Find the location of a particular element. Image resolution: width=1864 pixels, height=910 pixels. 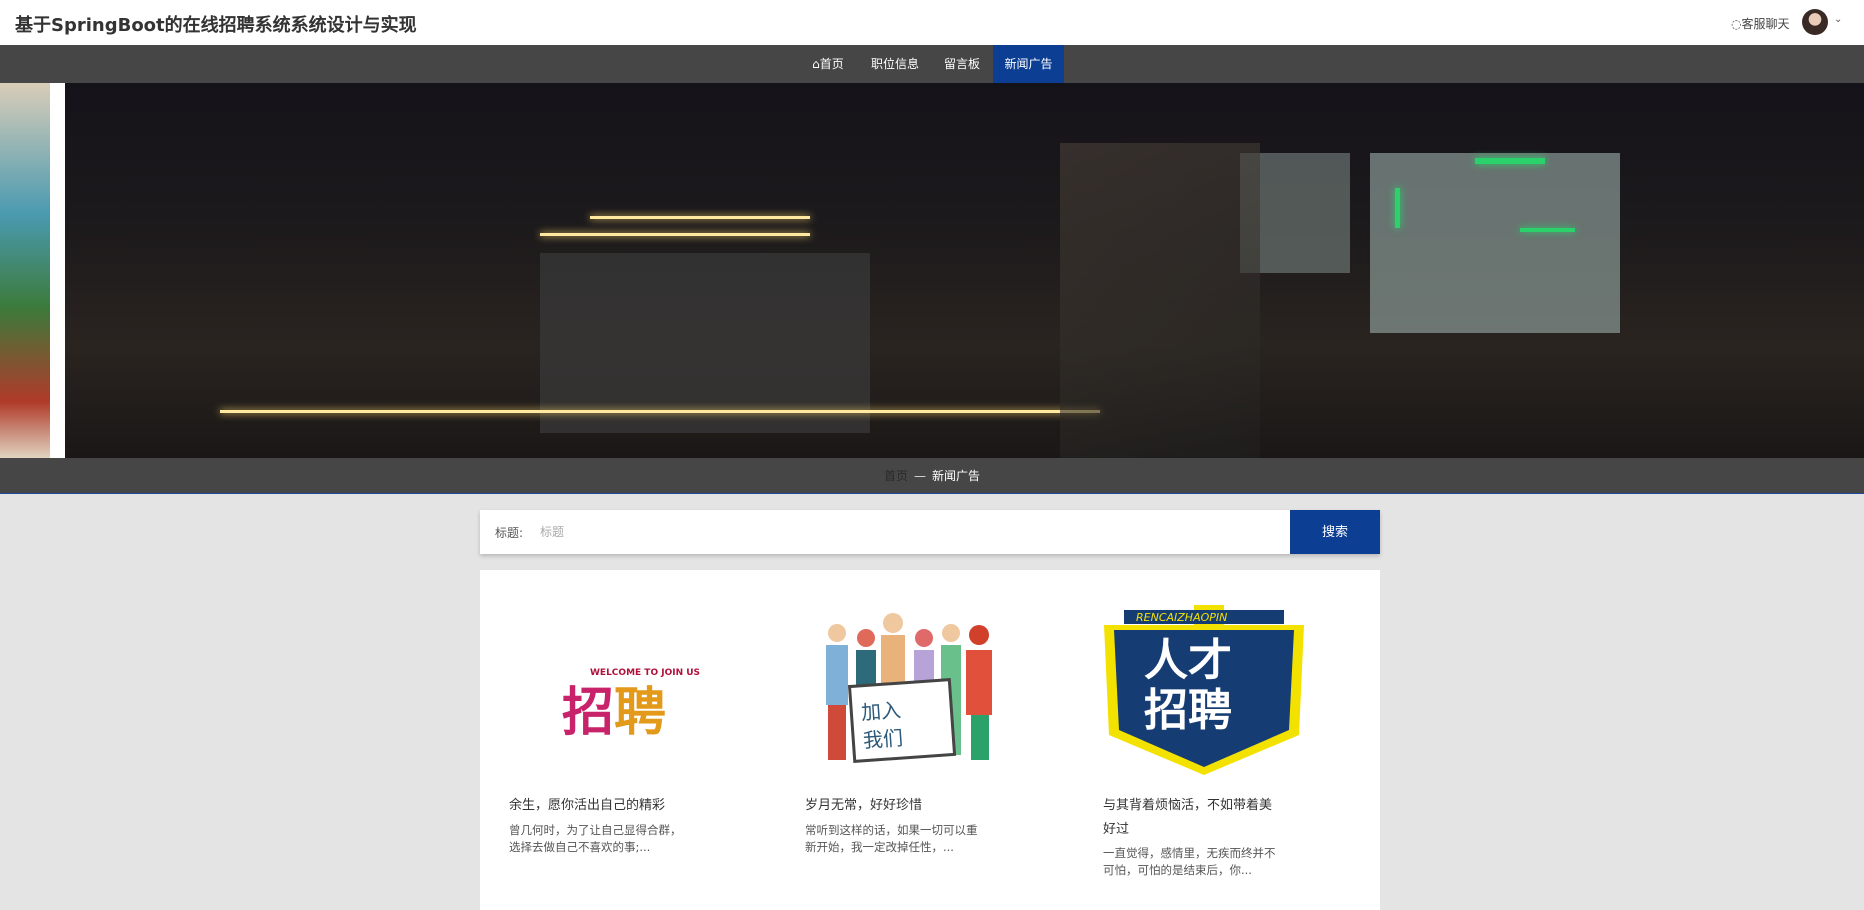

talent-recruit-badge-text: 人才招聘 is located at coordinates (1188, 685).